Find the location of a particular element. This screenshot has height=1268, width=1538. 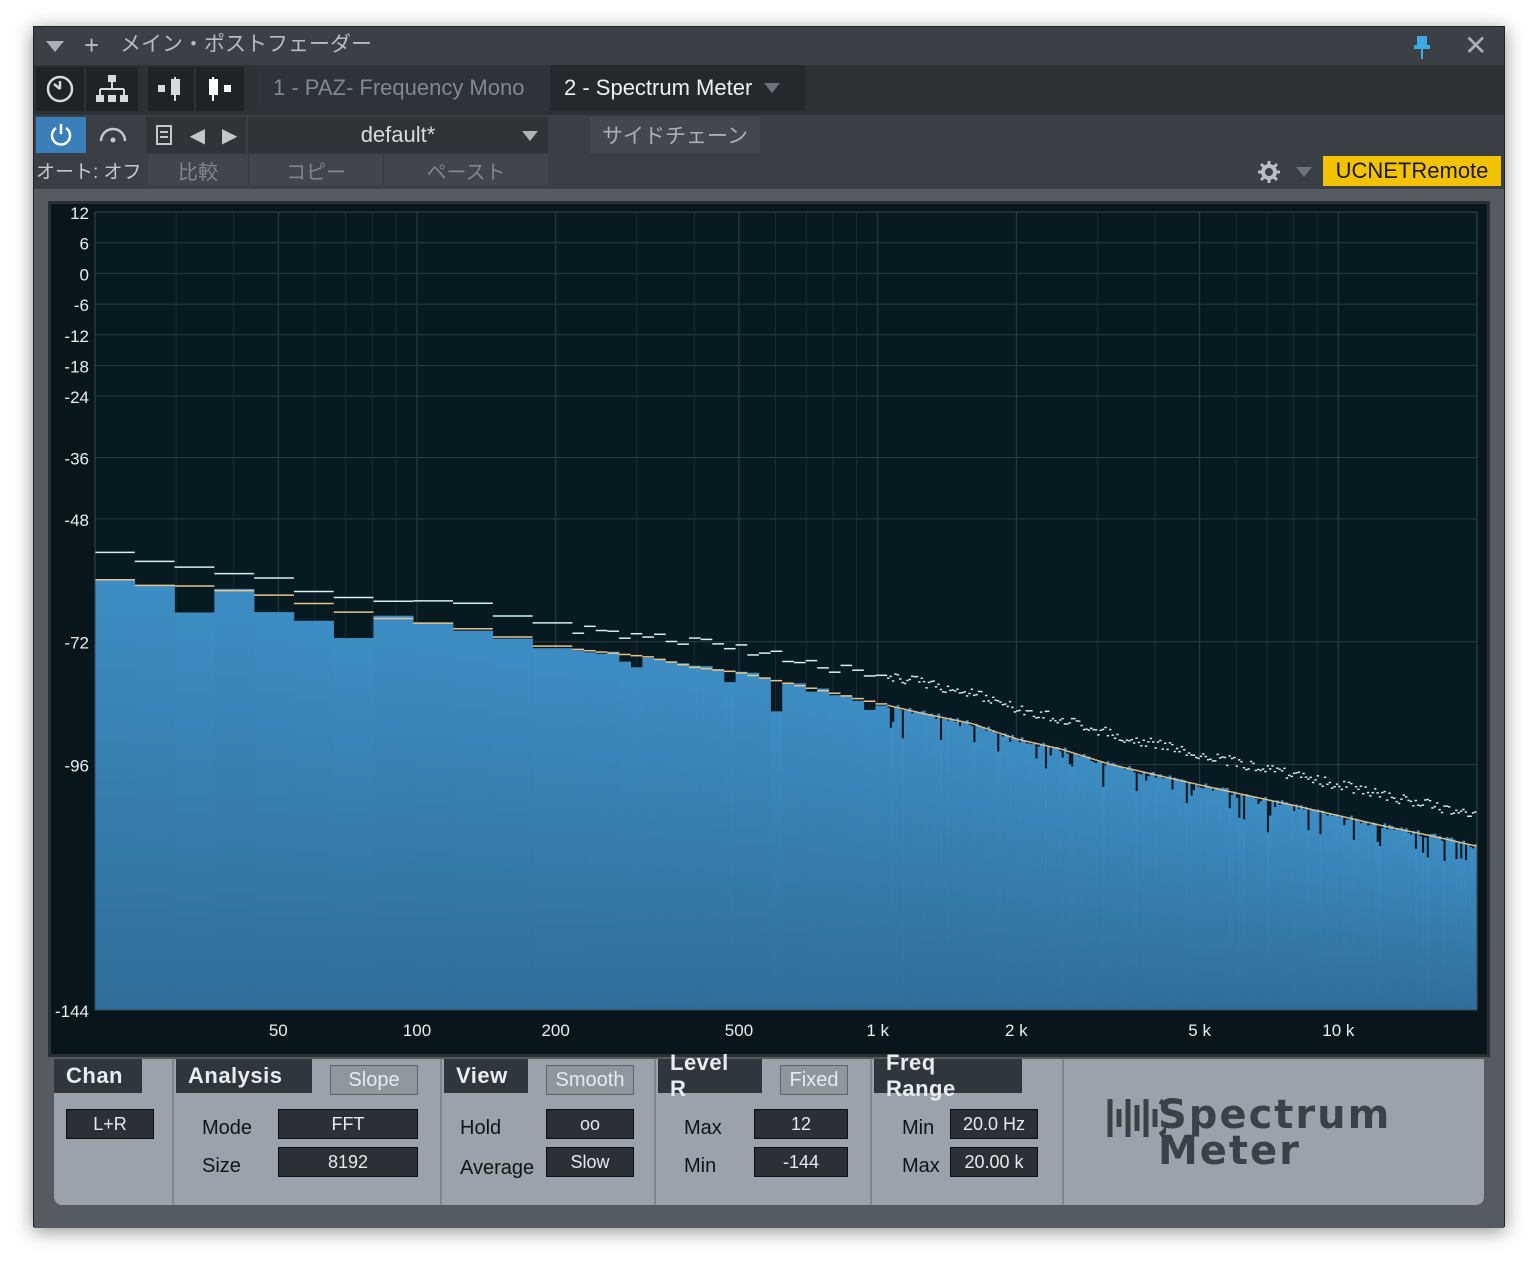

compare-button: 比較 is located at coordinates (198, 170).